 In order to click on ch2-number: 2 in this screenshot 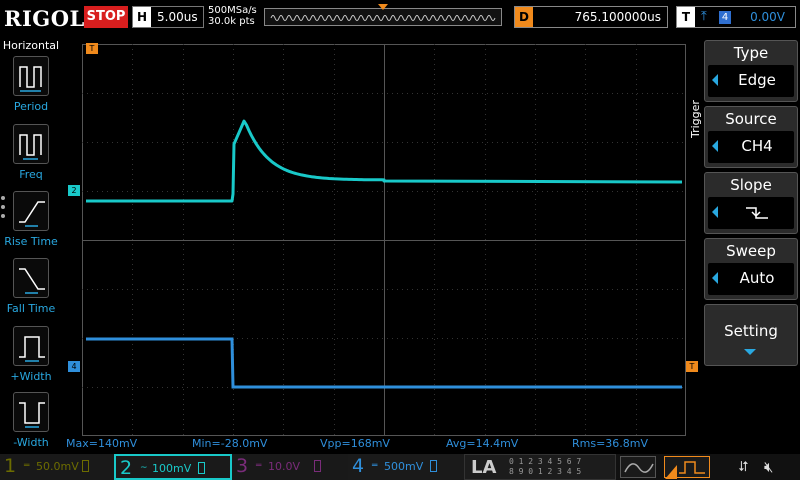, I will do `click(126, 468)`.